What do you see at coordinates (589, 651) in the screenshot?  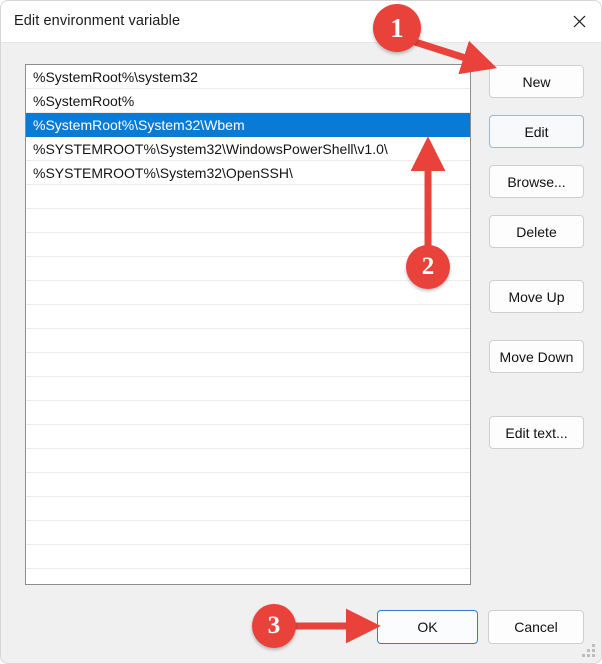 I see `resize-grip` at bounding box center [589, 651].